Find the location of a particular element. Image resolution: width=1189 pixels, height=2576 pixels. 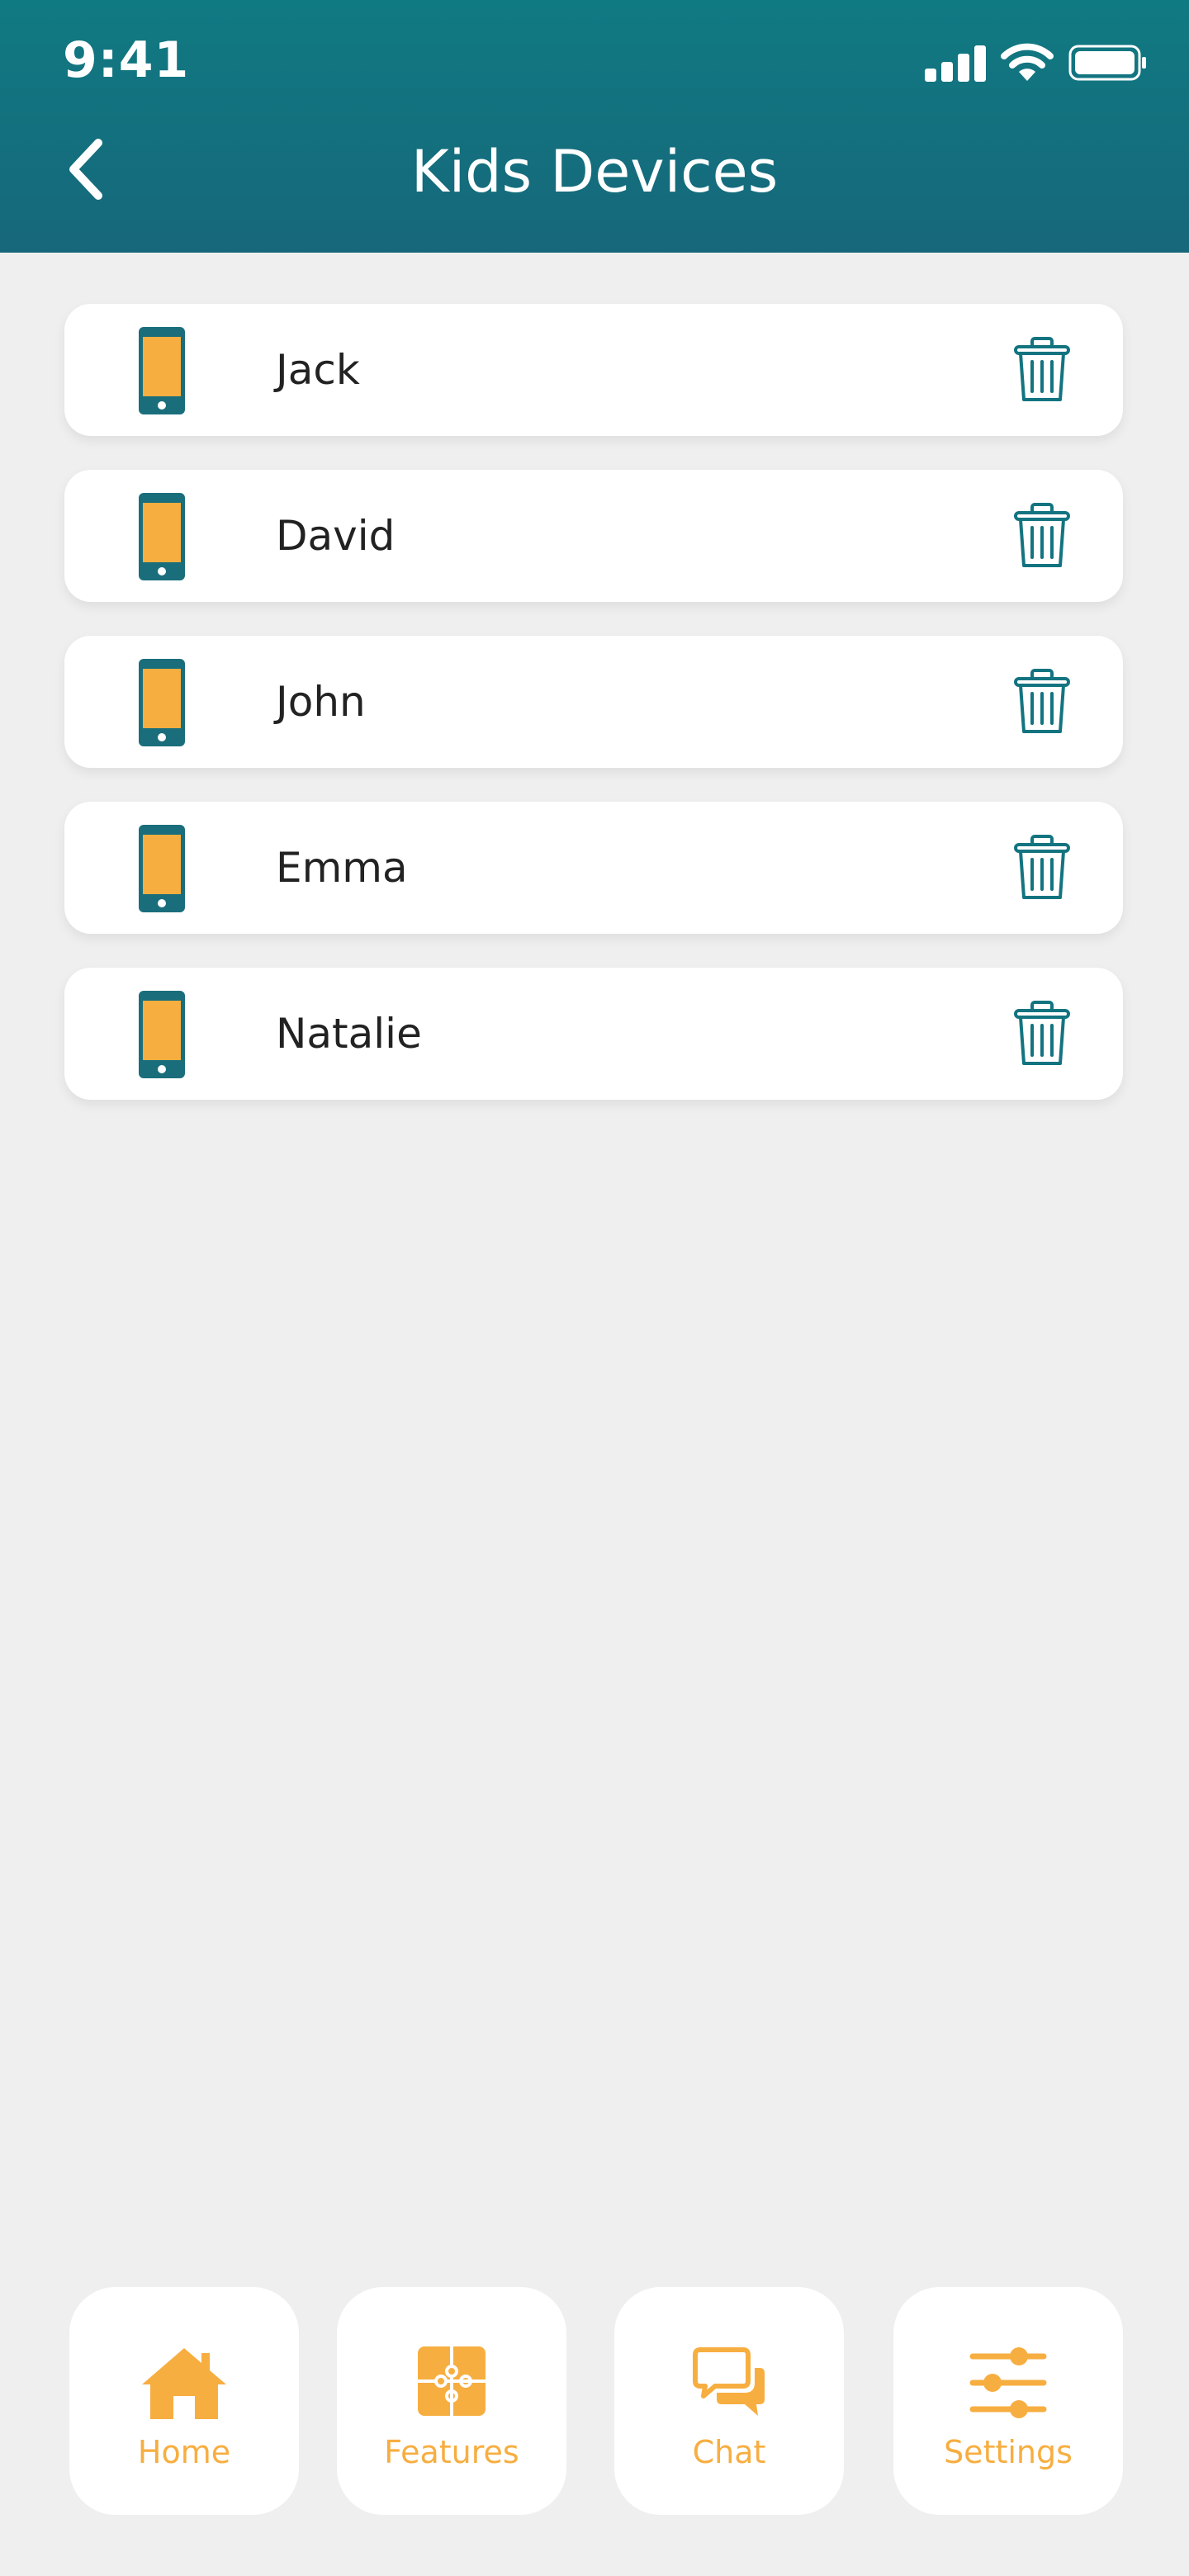

tab-settings: Settings is located at coordinates (1008, 2401).